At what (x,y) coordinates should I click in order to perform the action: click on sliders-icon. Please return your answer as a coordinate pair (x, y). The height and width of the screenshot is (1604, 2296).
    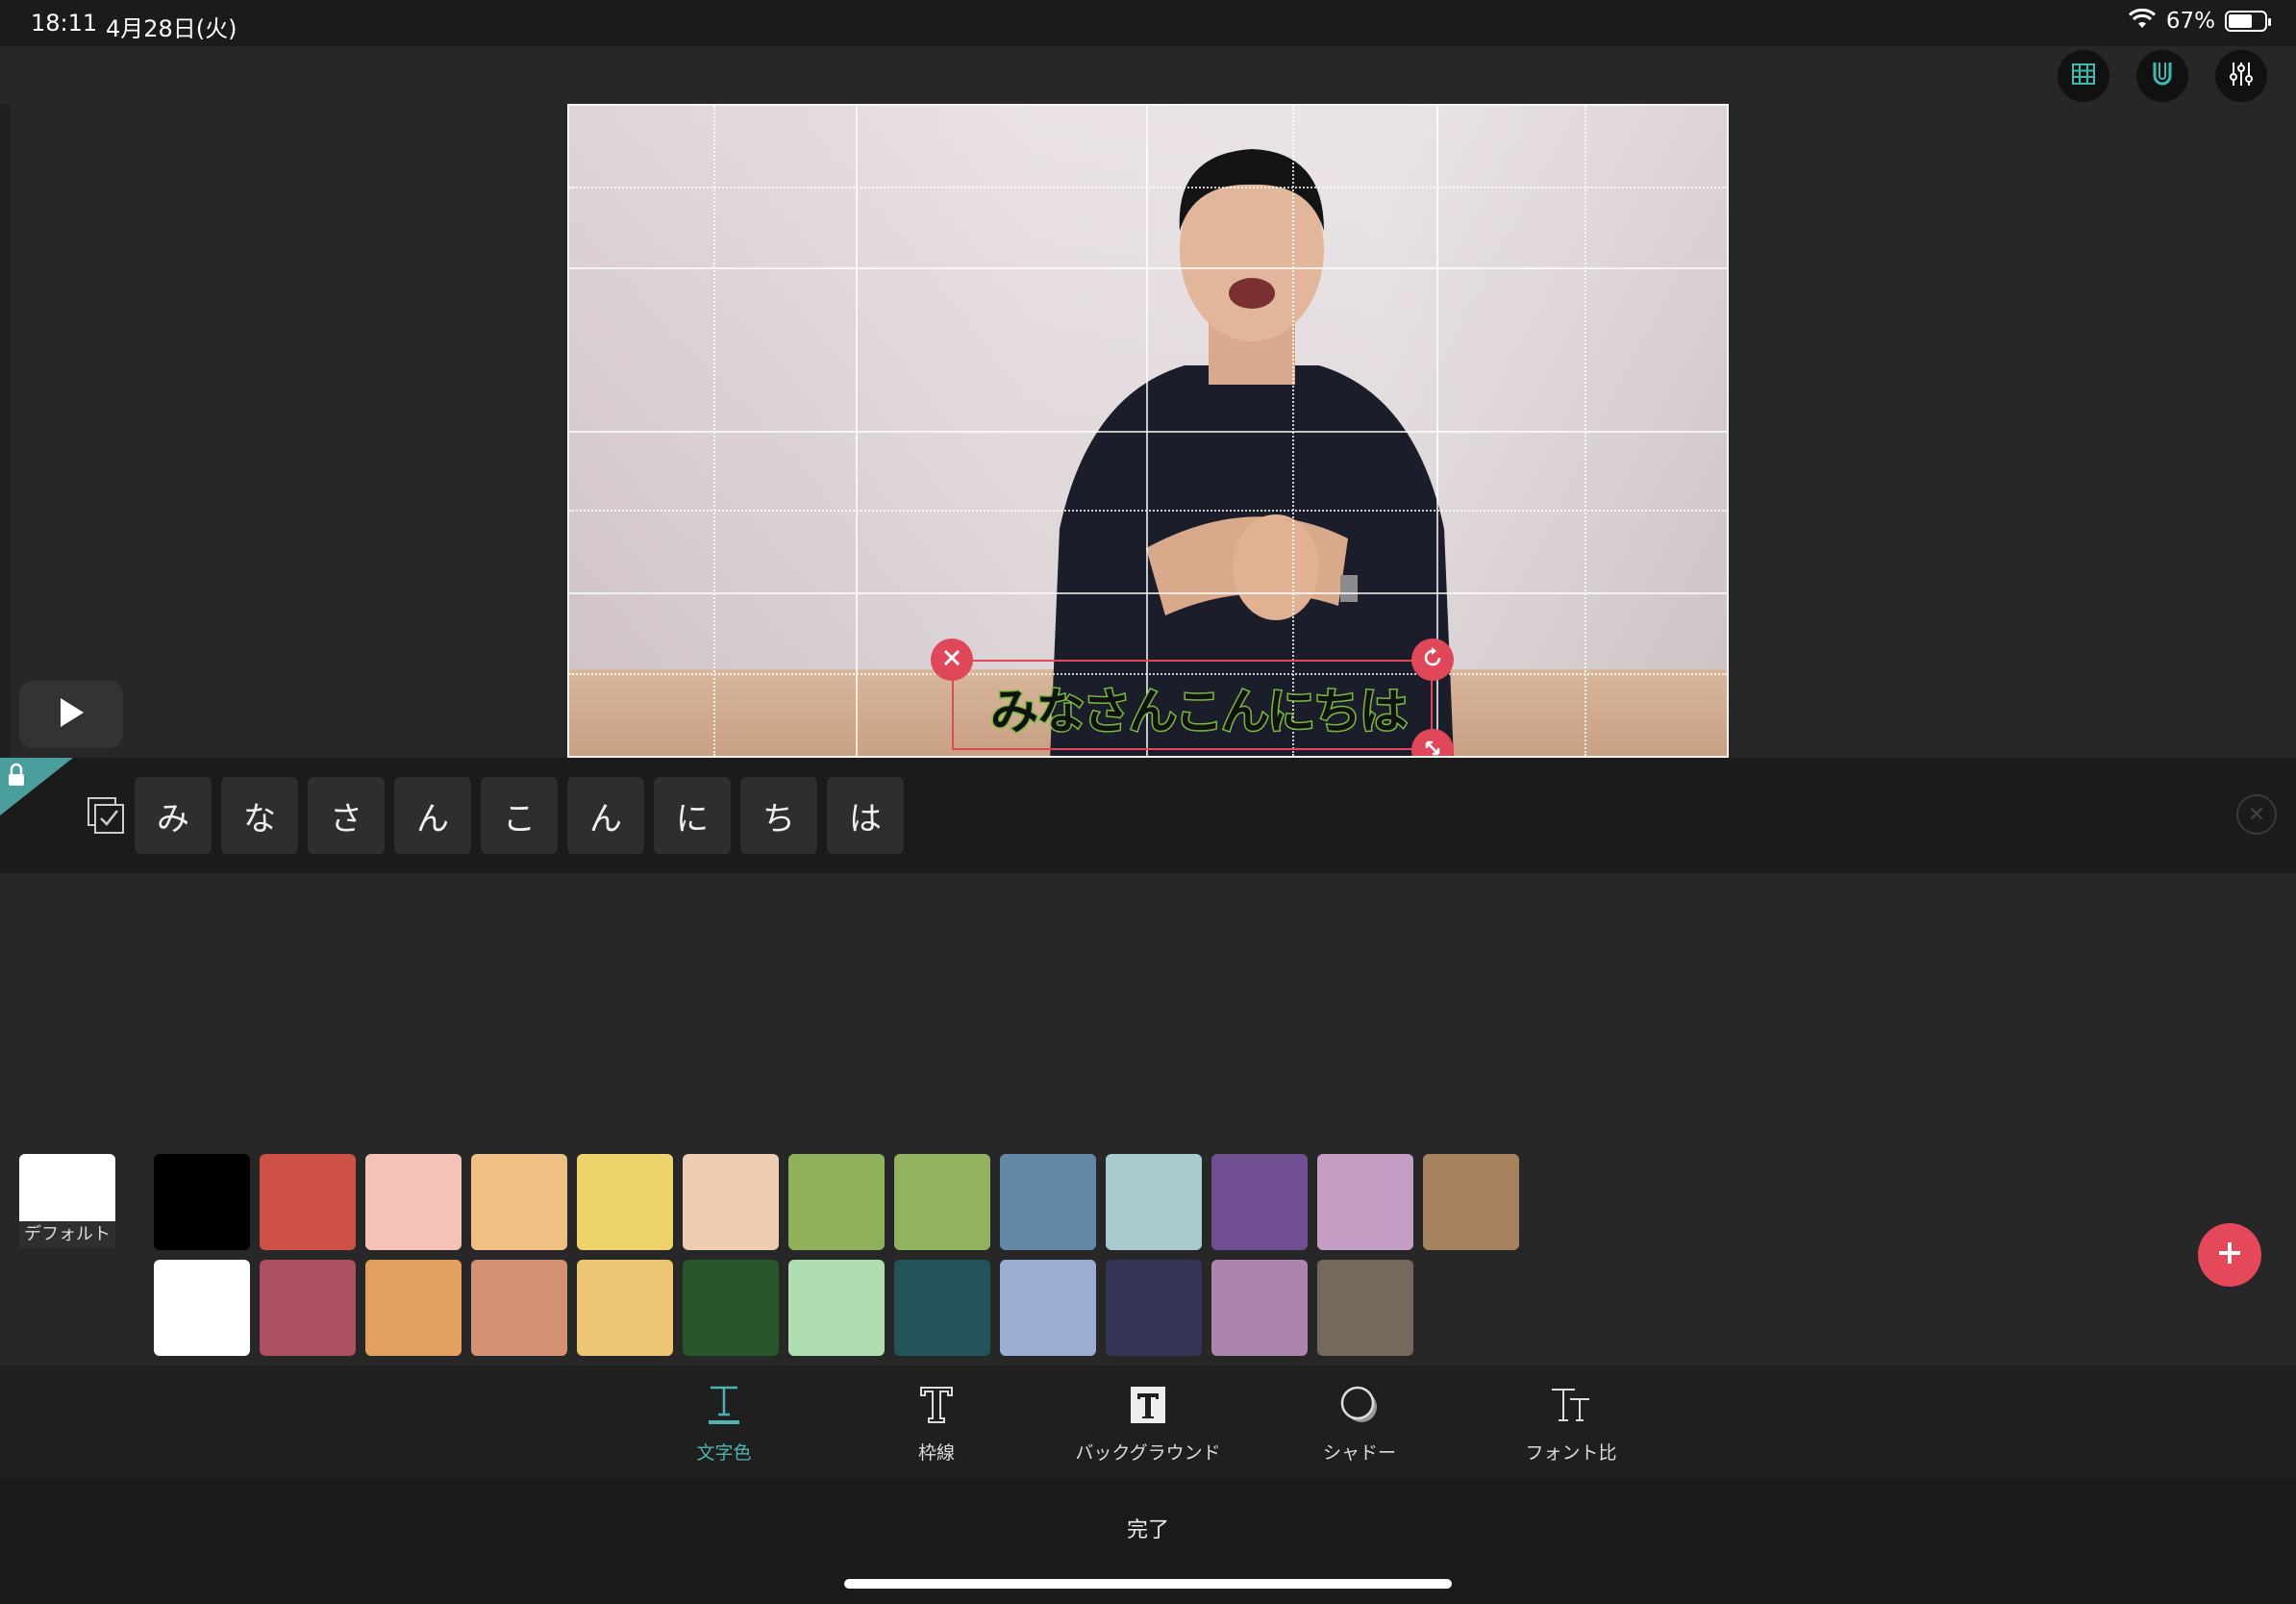
    Looking at the image, I should click on (2241, 76).